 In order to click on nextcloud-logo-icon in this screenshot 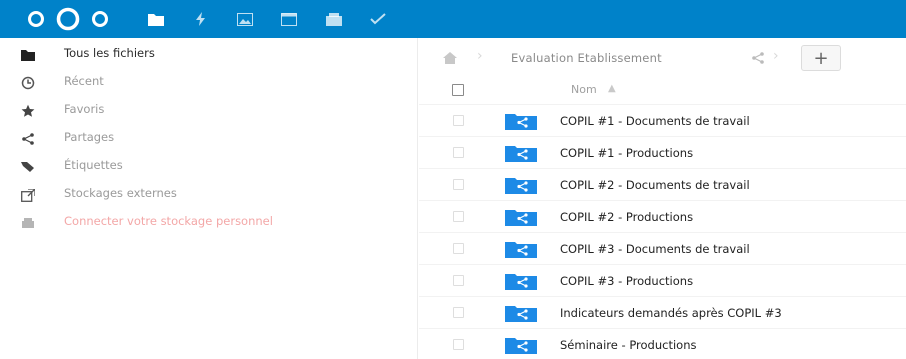, I will do `click(68, 19)`.